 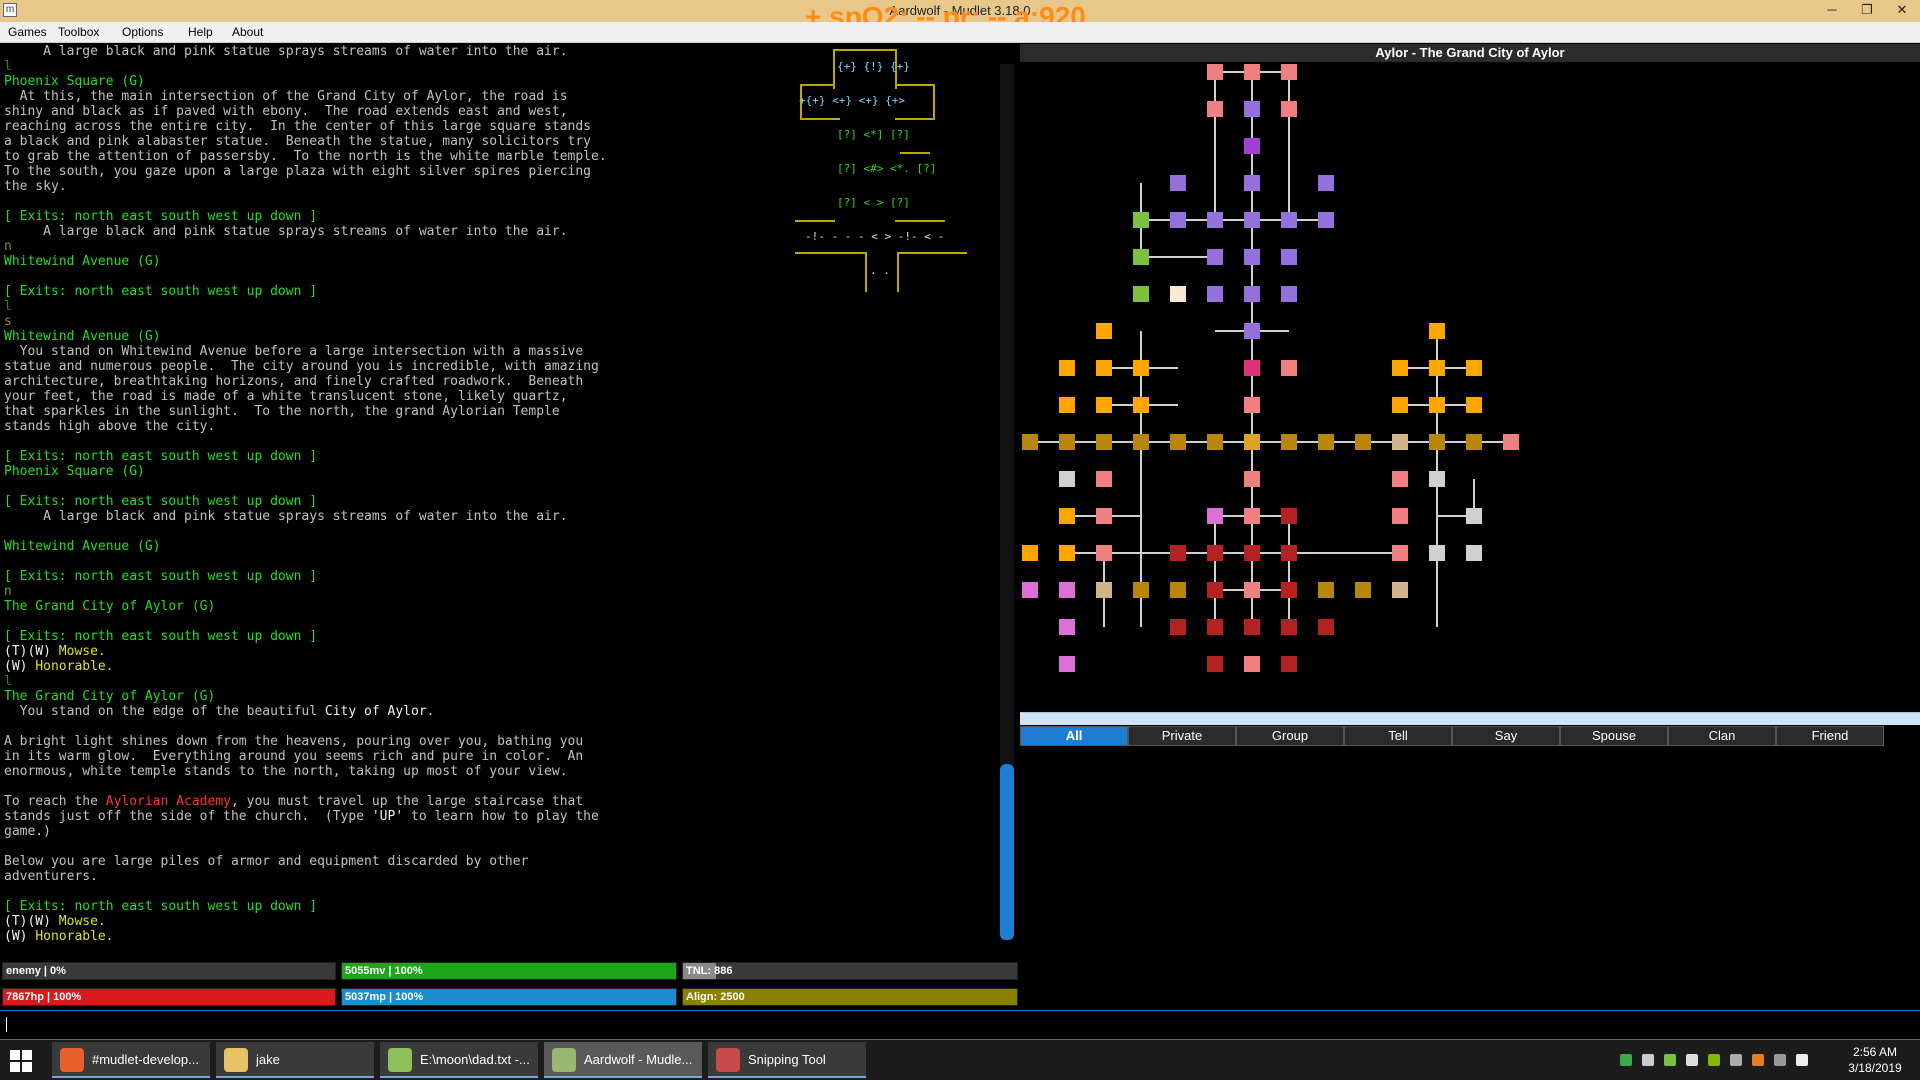 What do you see at coordinates (1875, 1060) in the screenshot?
I see `taskbar-clock: 2:56 AM 3/18/2019` at bounding box center [1875, 1060].